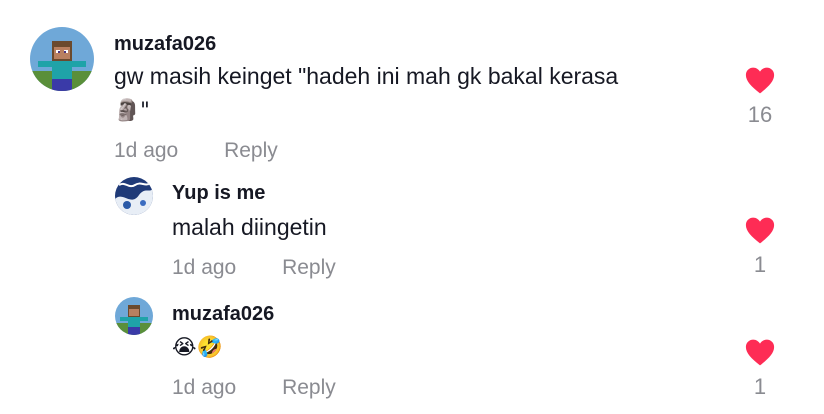  What do you see at coordinates (249, 227) in the screenshot?
I see `comment-text: malah diingetin` at bounding box center [249, 227].